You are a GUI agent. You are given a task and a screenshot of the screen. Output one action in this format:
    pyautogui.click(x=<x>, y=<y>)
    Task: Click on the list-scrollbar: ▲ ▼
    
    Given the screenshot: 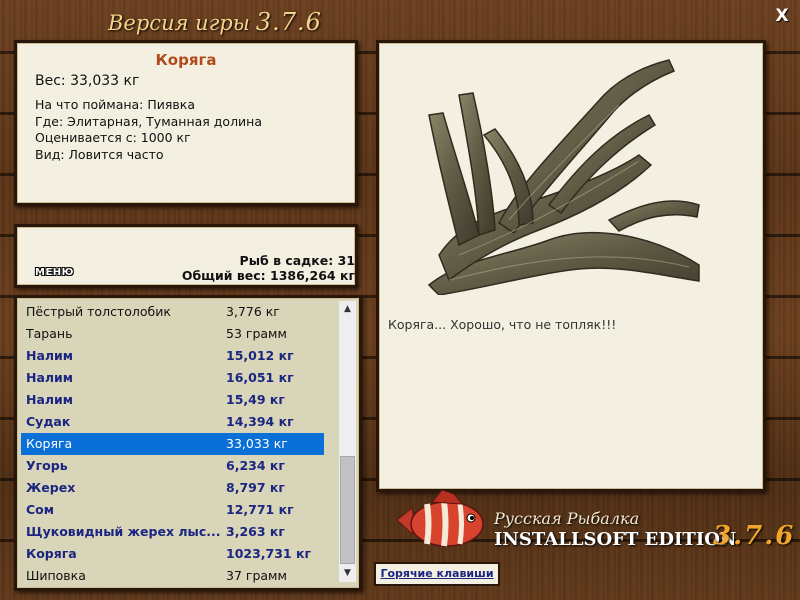 What is the action you would take?
    pyautogui.click(x=347, y=441)
    